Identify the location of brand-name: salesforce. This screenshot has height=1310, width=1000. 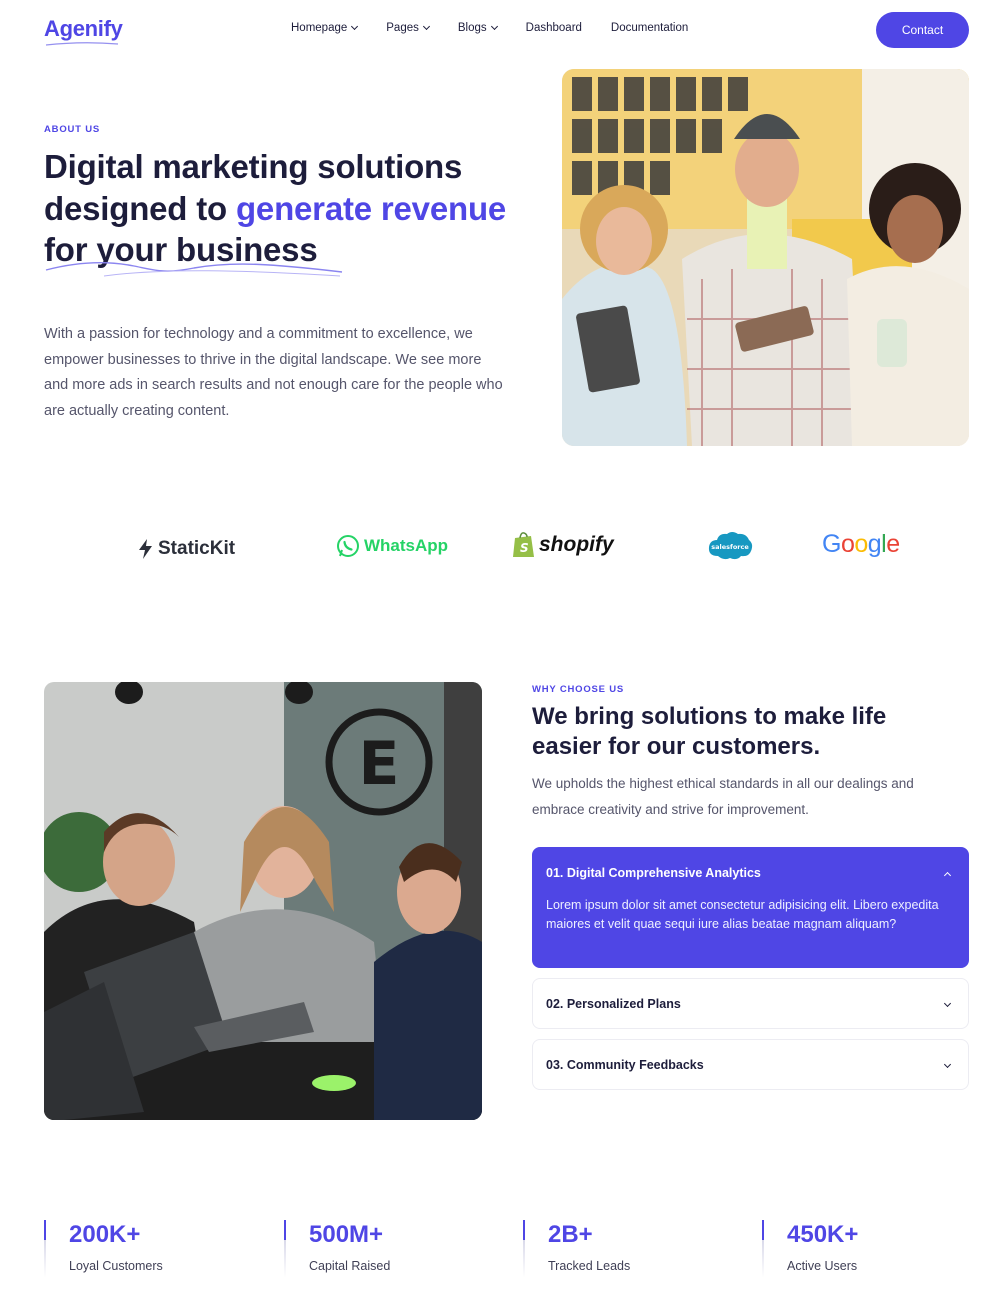
(730, 547).